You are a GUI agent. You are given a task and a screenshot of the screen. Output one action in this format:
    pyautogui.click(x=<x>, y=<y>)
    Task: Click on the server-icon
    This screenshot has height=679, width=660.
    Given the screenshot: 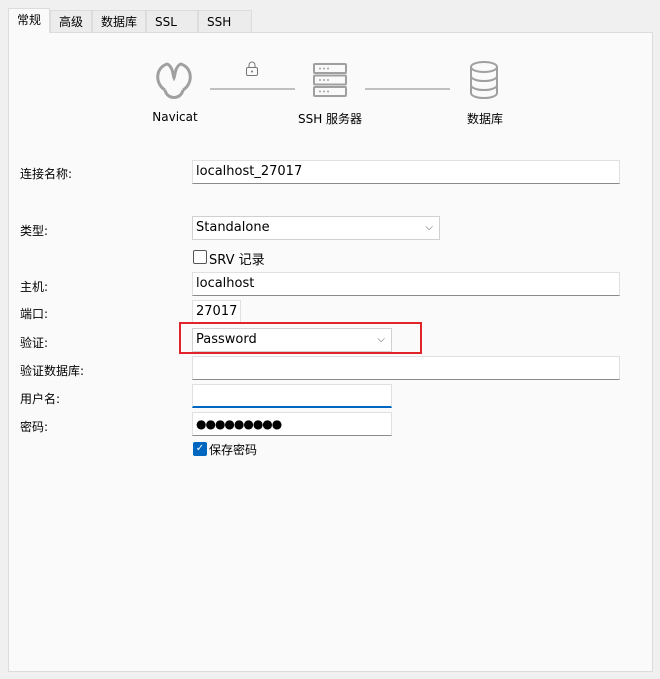 What is the action you would take?
    pyautogui.click(x=330, y=80)
    